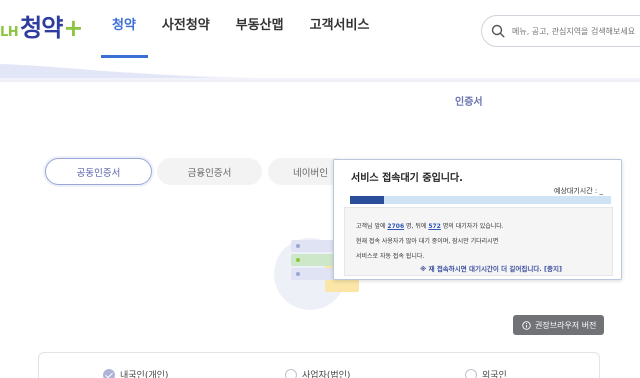 This screenshot has height=378, width=640. Describe the element at coordinates (326, 374) in the screenshot. I see `user-type-label: 사업자(법인)` at that location.